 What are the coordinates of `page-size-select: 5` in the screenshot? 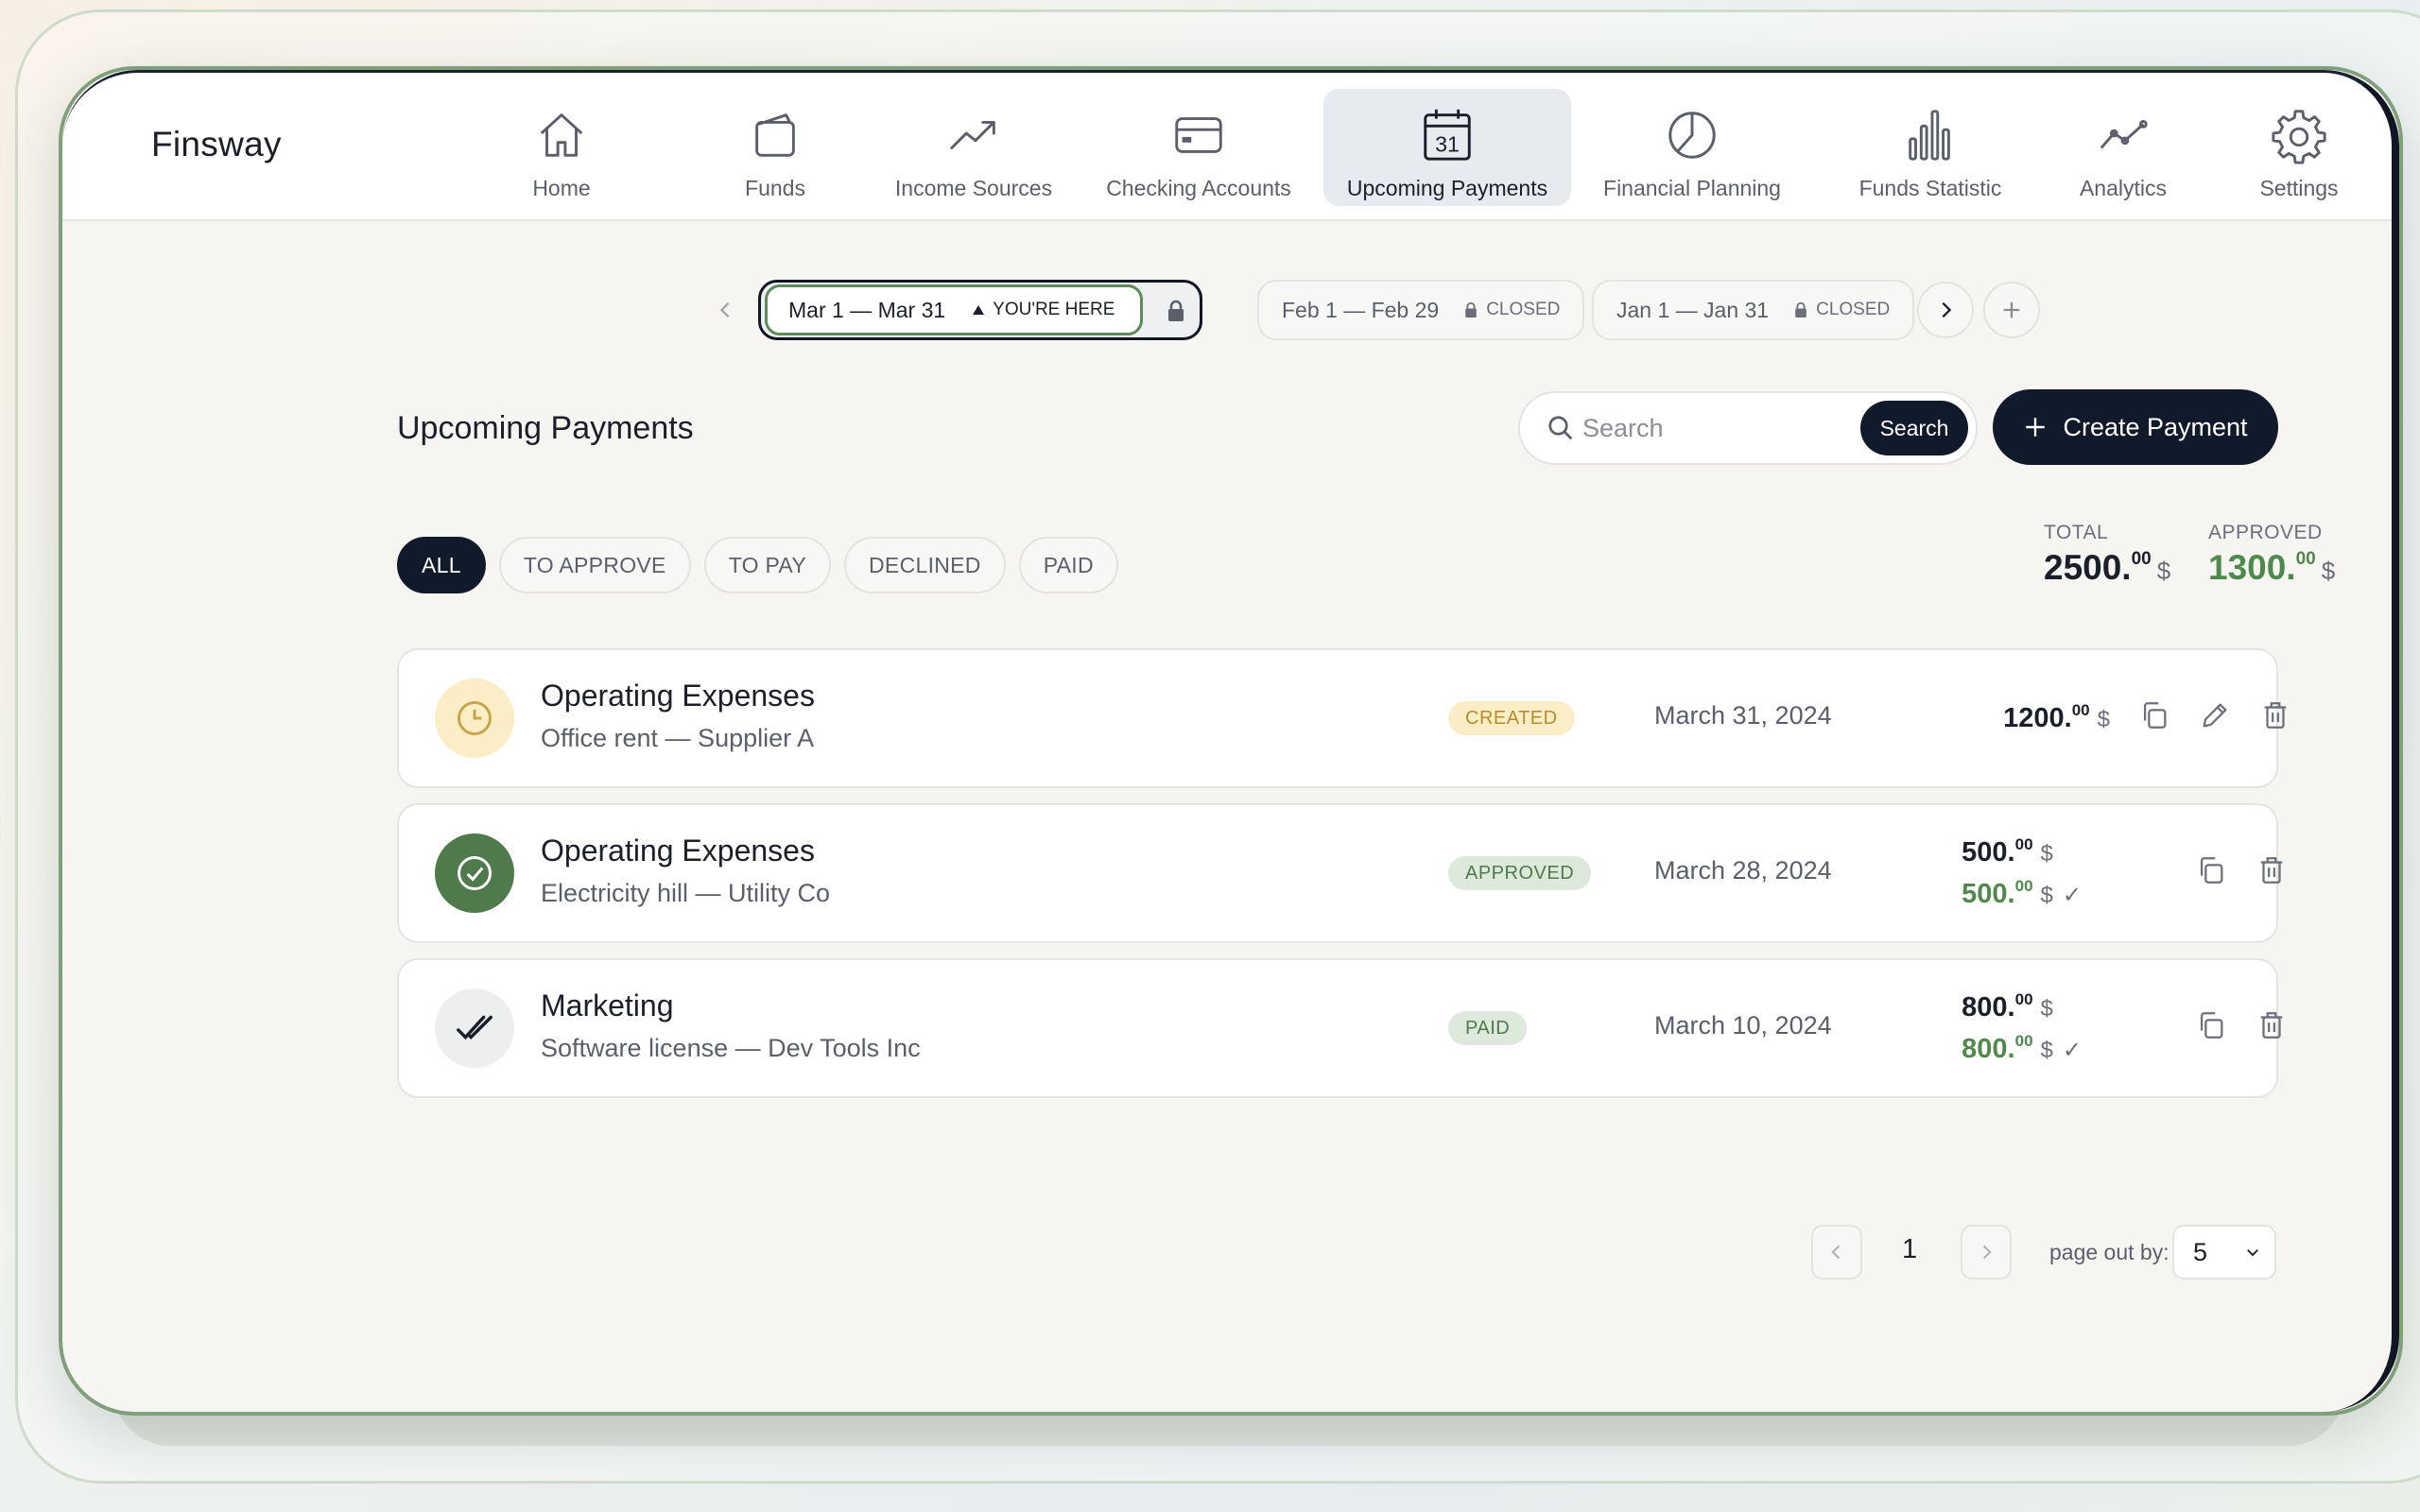 It's located at (2224, 1252).